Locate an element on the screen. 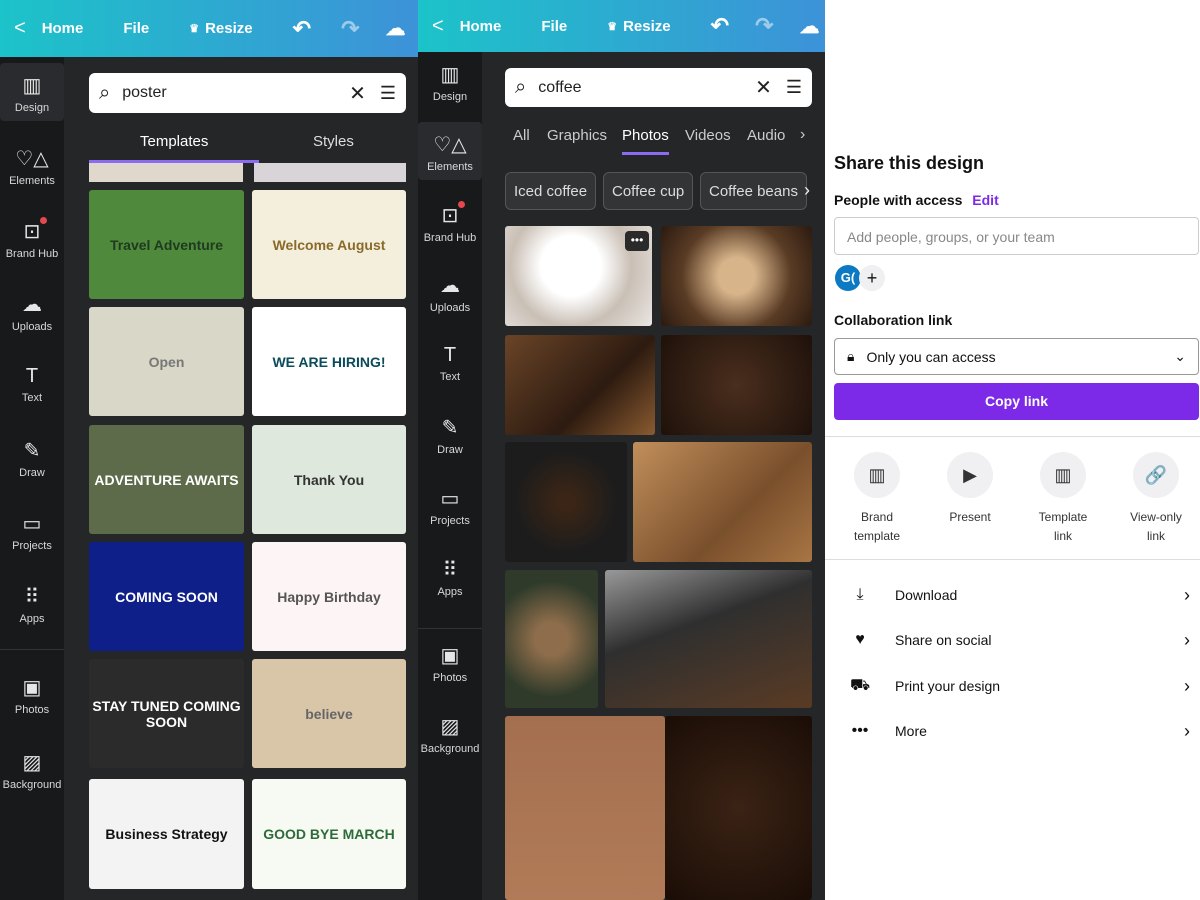 The image size is (1200, 900). tab-graphics: Graphics is located at coordinates (577, 139).